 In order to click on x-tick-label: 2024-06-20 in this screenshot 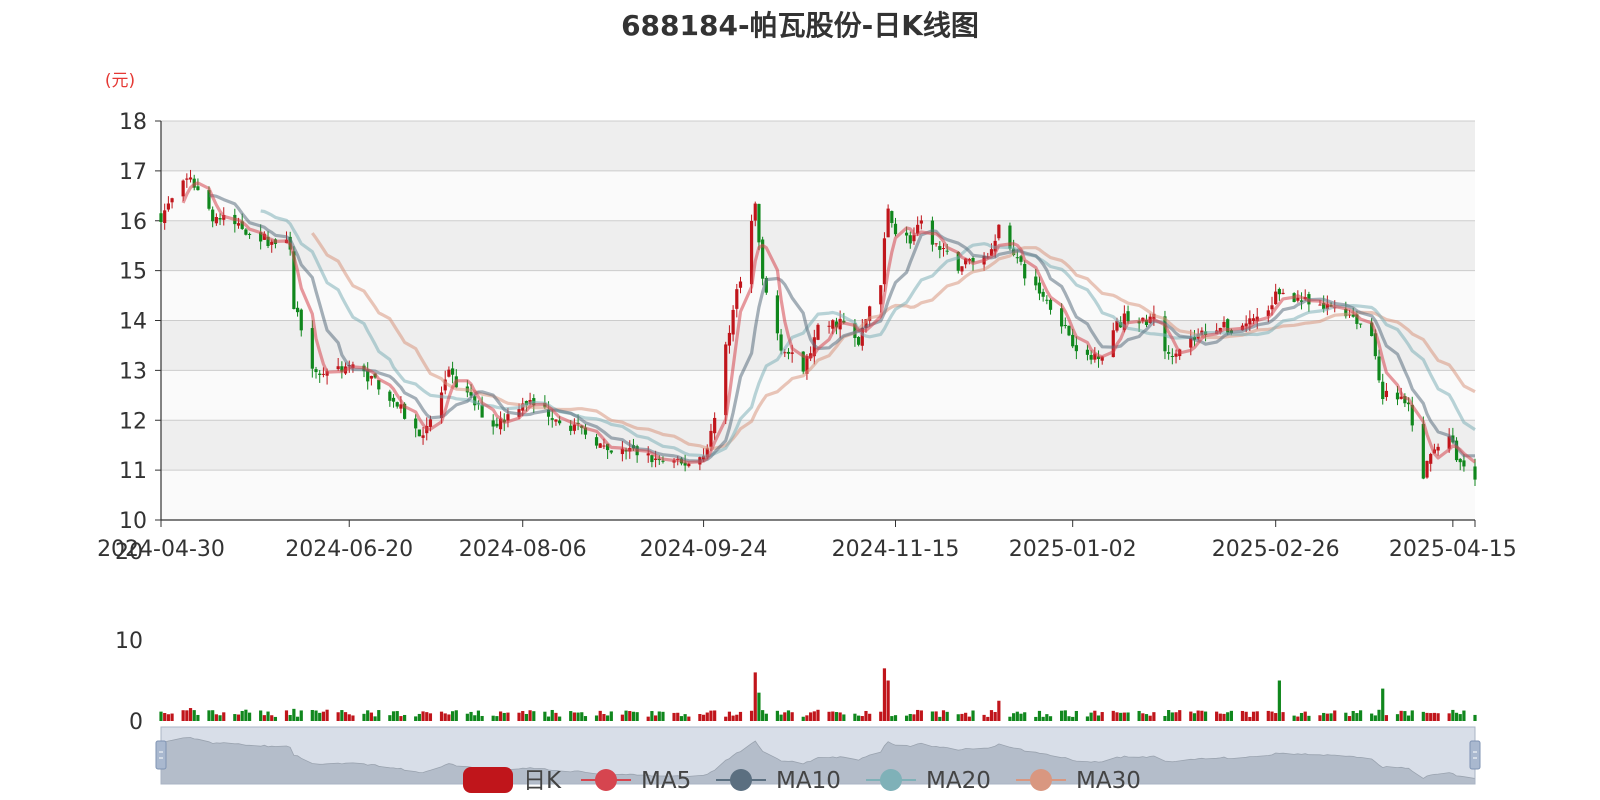, I will do `click(349, 549)`.